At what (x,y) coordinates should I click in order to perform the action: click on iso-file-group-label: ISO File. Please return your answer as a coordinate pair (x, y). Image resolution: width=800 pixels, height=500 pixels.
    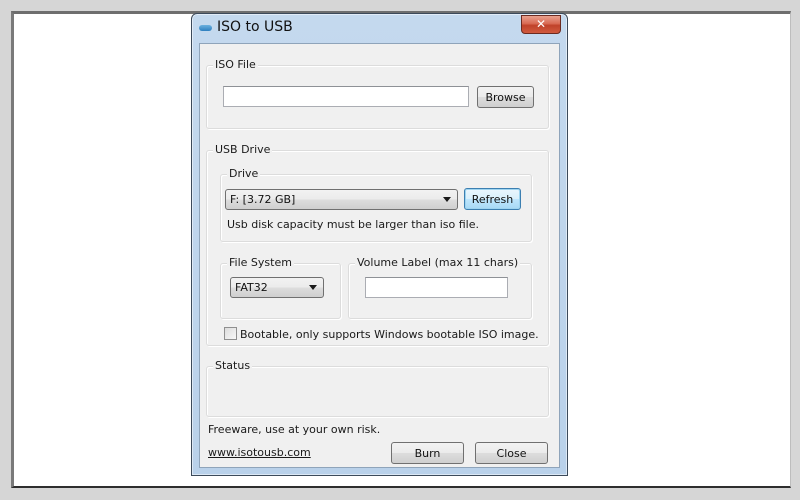
    Looking at the image, I should click on (235, 64).